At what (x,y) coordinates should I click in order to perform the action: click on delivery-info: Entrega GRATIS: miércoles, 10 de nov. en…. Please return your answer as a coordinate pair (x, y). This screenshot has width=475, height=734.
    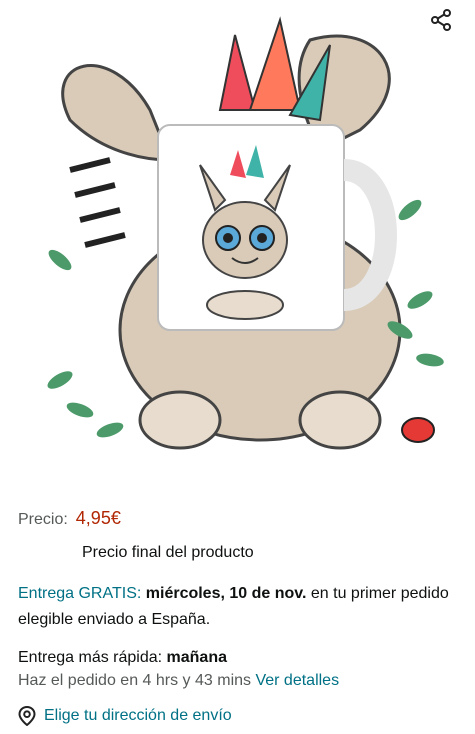
    Looking at the image, I should click on (242, 607).